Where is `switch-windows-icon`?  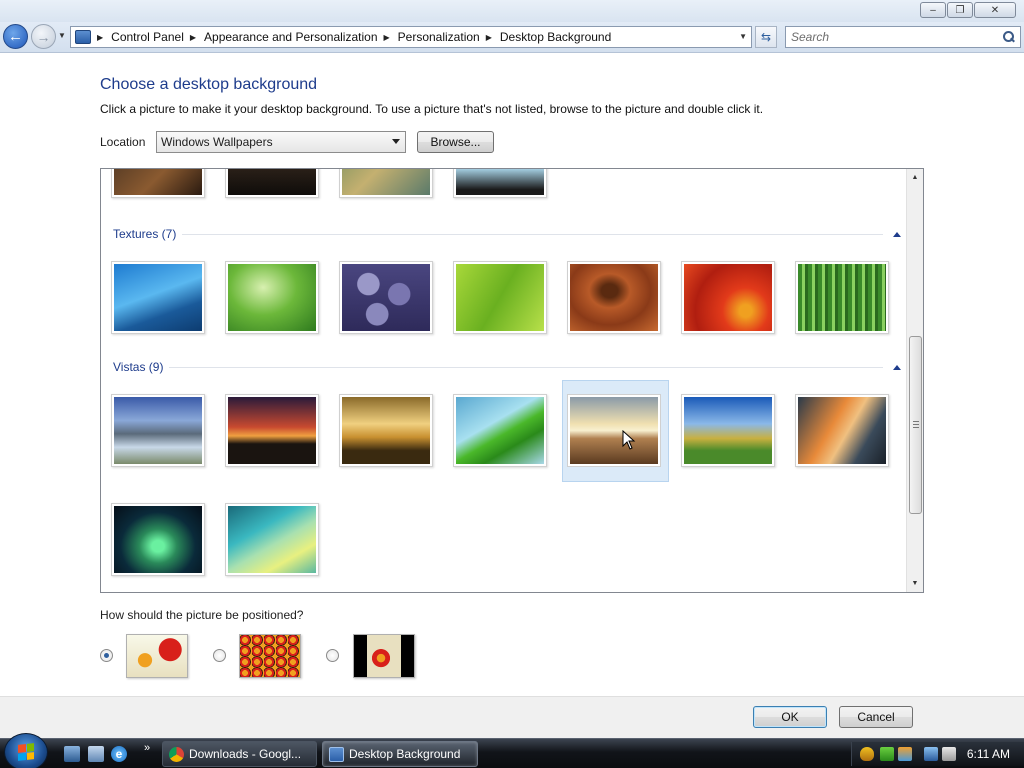 switch-windows-icon is located at coordinates (96, 754).